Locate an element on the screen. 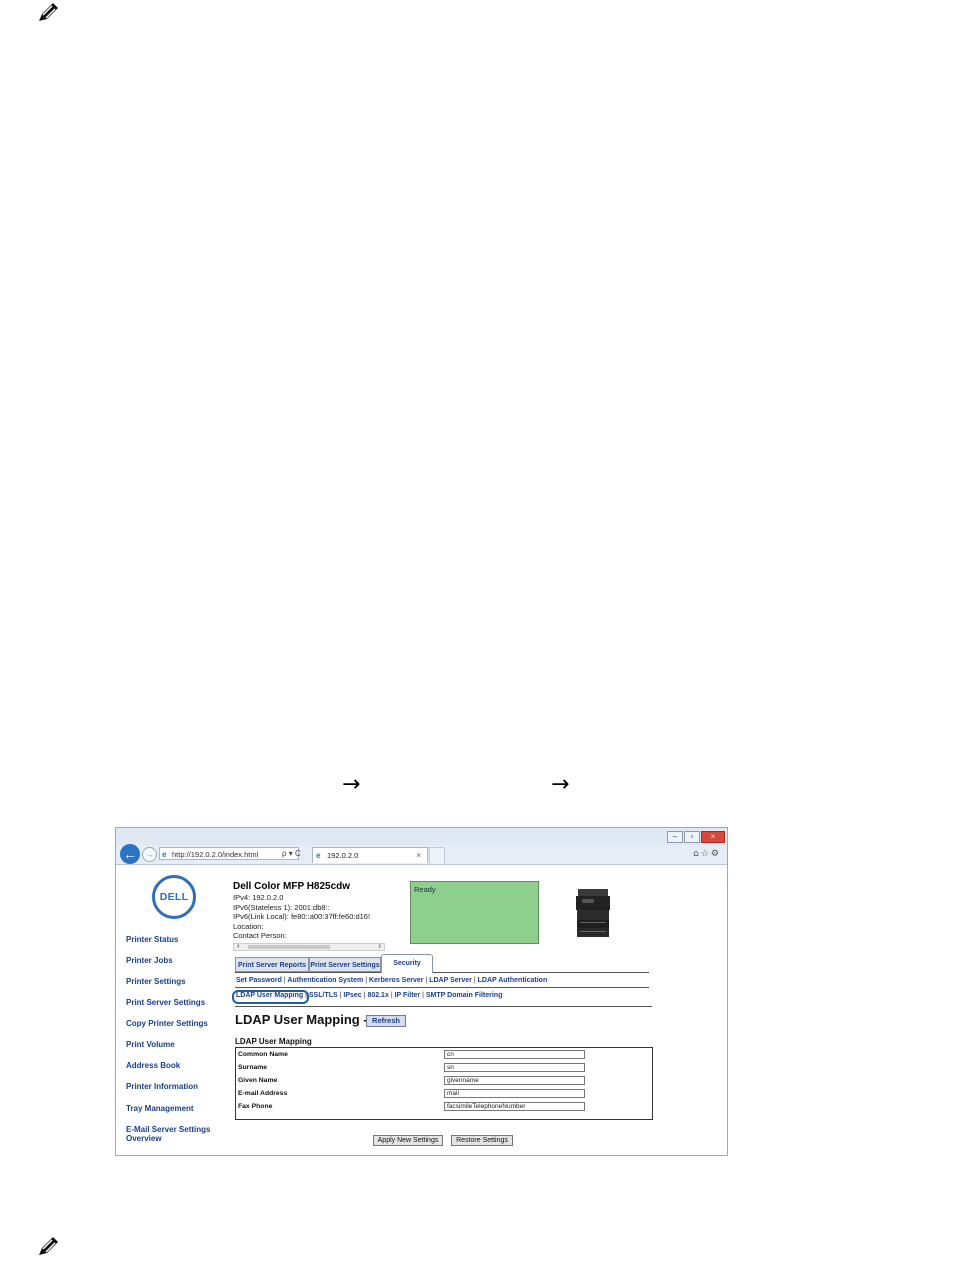 Image resolution: width=964 pixels, height=1269 pixels. table-row: Surname sn is located at coordinates (444, 1068).